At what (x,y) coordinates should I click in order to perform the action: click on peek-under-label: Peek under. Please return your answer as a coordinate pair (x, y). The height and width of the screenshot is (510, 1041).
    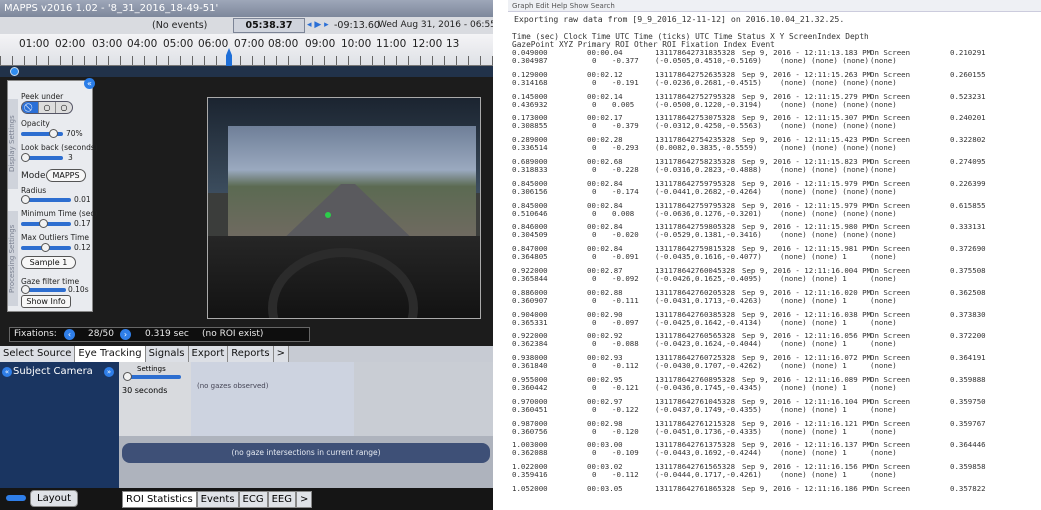
    Looking at the image, I should click on (42, 96).